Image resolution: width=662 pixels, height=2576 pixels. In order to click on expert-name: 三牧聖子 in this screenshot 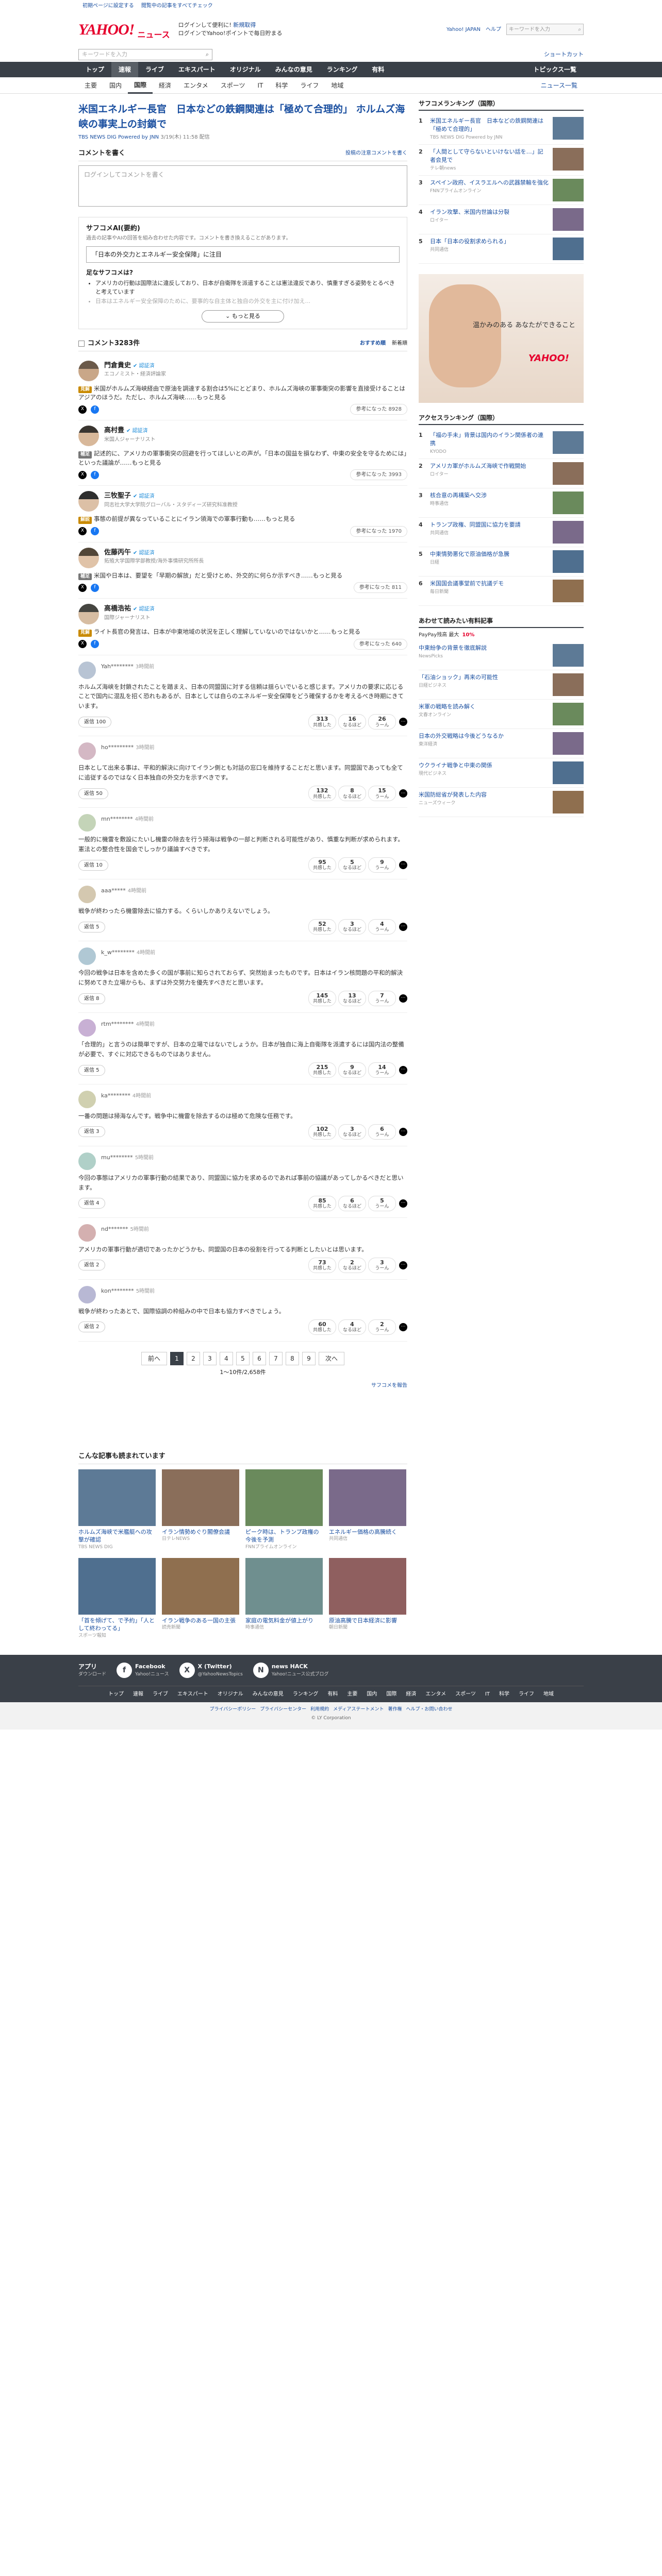, I will do `click(117, 496)`.